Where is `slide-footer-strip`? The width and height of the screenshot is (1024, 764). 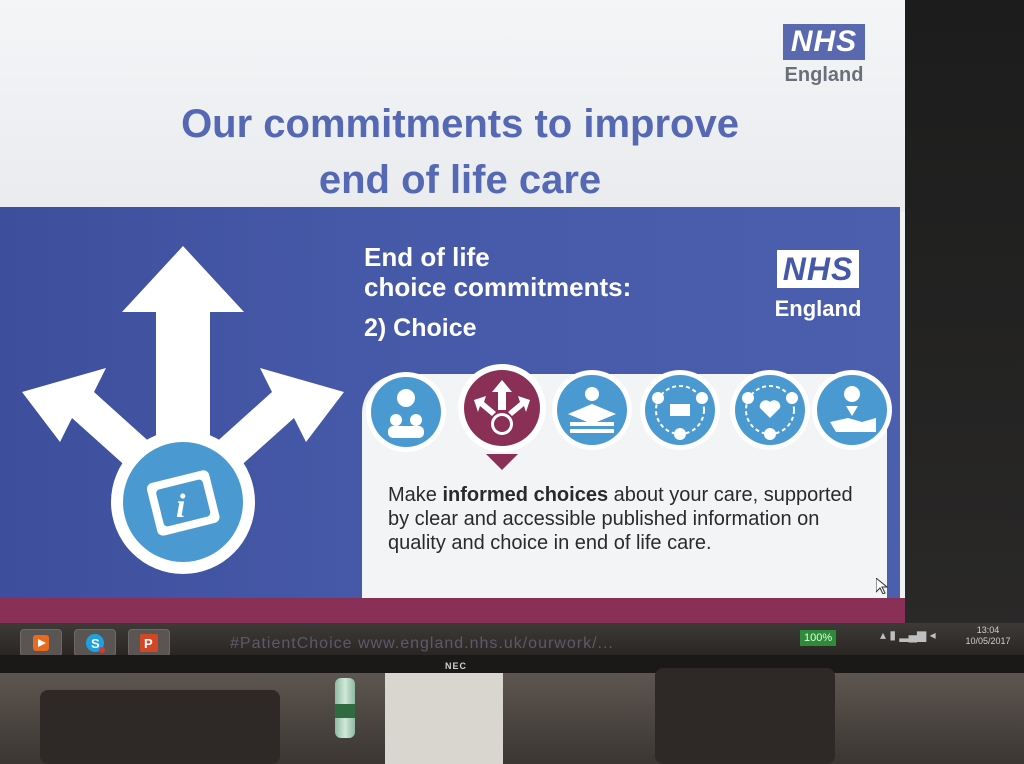
slide-footer-strip is located at coordinates (452, 611).